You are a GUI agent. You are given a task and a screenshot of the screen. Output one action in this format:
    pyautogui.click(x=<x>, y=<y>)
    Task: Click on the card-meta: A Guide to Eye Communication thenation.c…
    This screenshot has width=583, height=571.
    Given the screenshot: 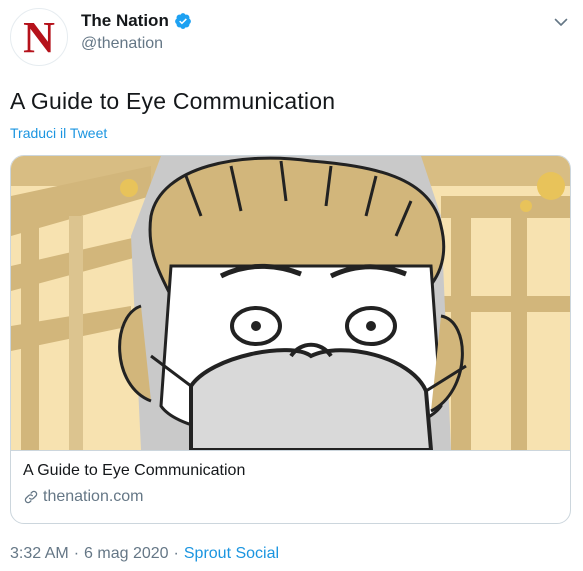 What is the action you would take?
    pyautogui.click(x=290, y=486)
    